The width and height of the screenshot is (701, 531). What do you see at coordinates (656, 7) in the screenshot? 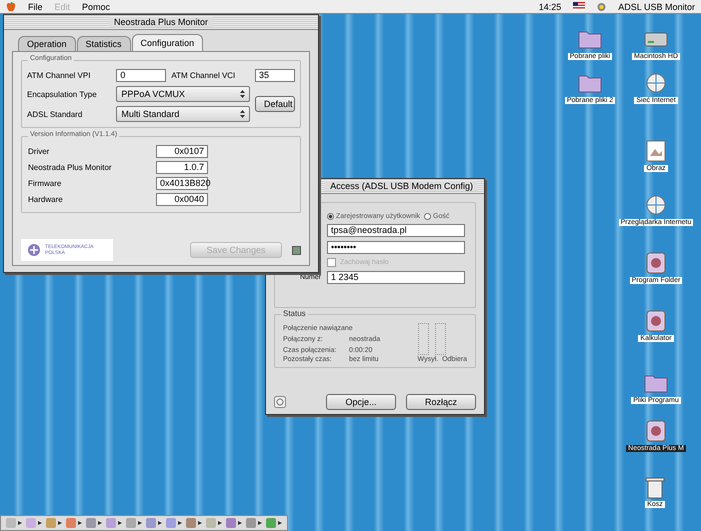
I see `application-menu: ADSL USB Monitor` at bounding box center [656, 7].